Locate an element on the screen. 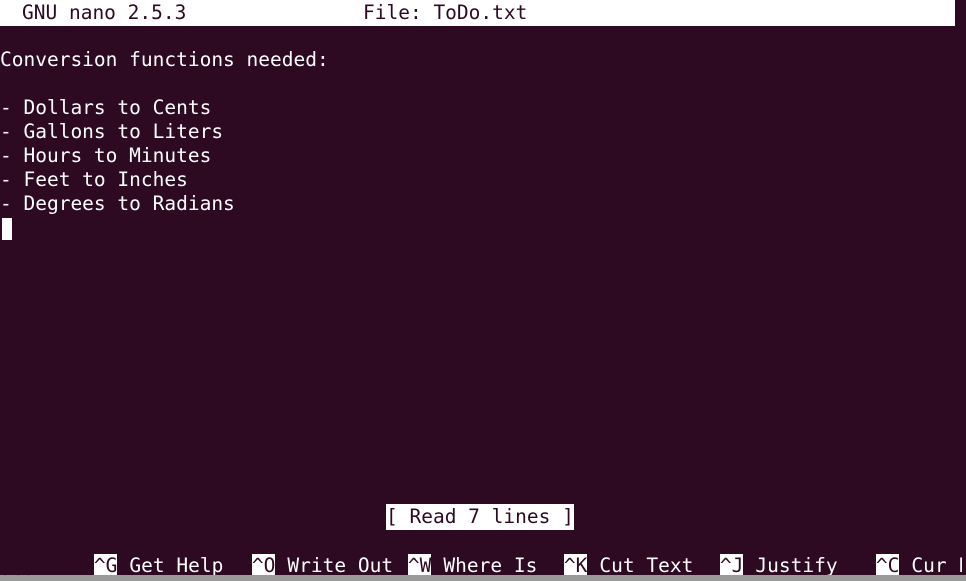 This screenshot has height=581, width=966. status-bar: [ Read 7 lines ] is located at coordinates (483, 517).